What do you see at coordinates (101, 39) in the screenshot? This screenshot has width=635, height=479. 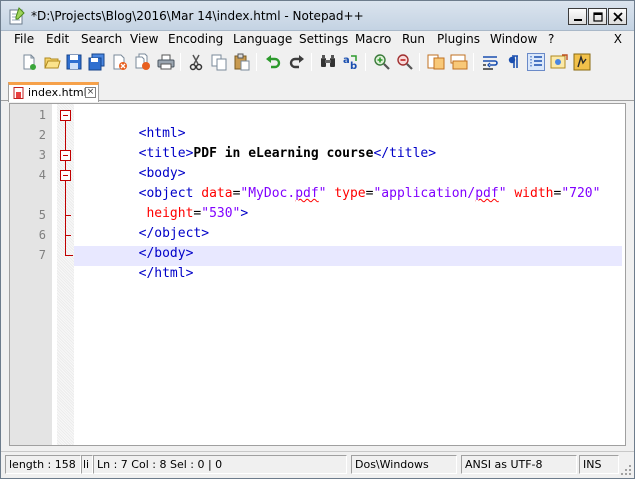 I see `menu-search: Search` at bounding box center [101, 39].